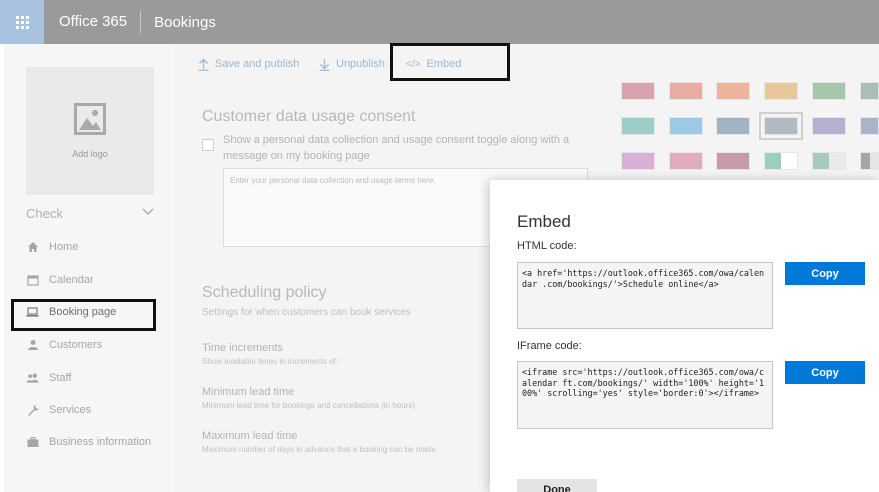 This screenshot has height=492, width=879. What do you see at coordinates (208, 145) in the screenshot?
I see `consent-checkbox` at bounding box center [208, 145].